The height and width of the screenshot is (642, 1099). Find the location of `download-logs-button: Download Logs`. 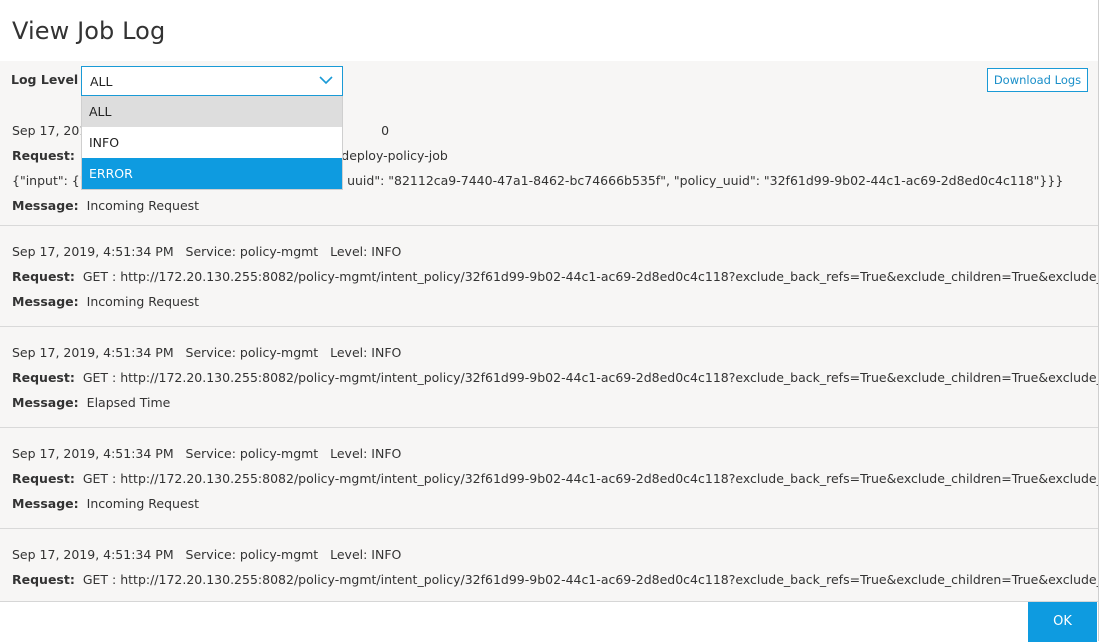

download-logs-button: Download Logs is located at coordinates (1037, 80).